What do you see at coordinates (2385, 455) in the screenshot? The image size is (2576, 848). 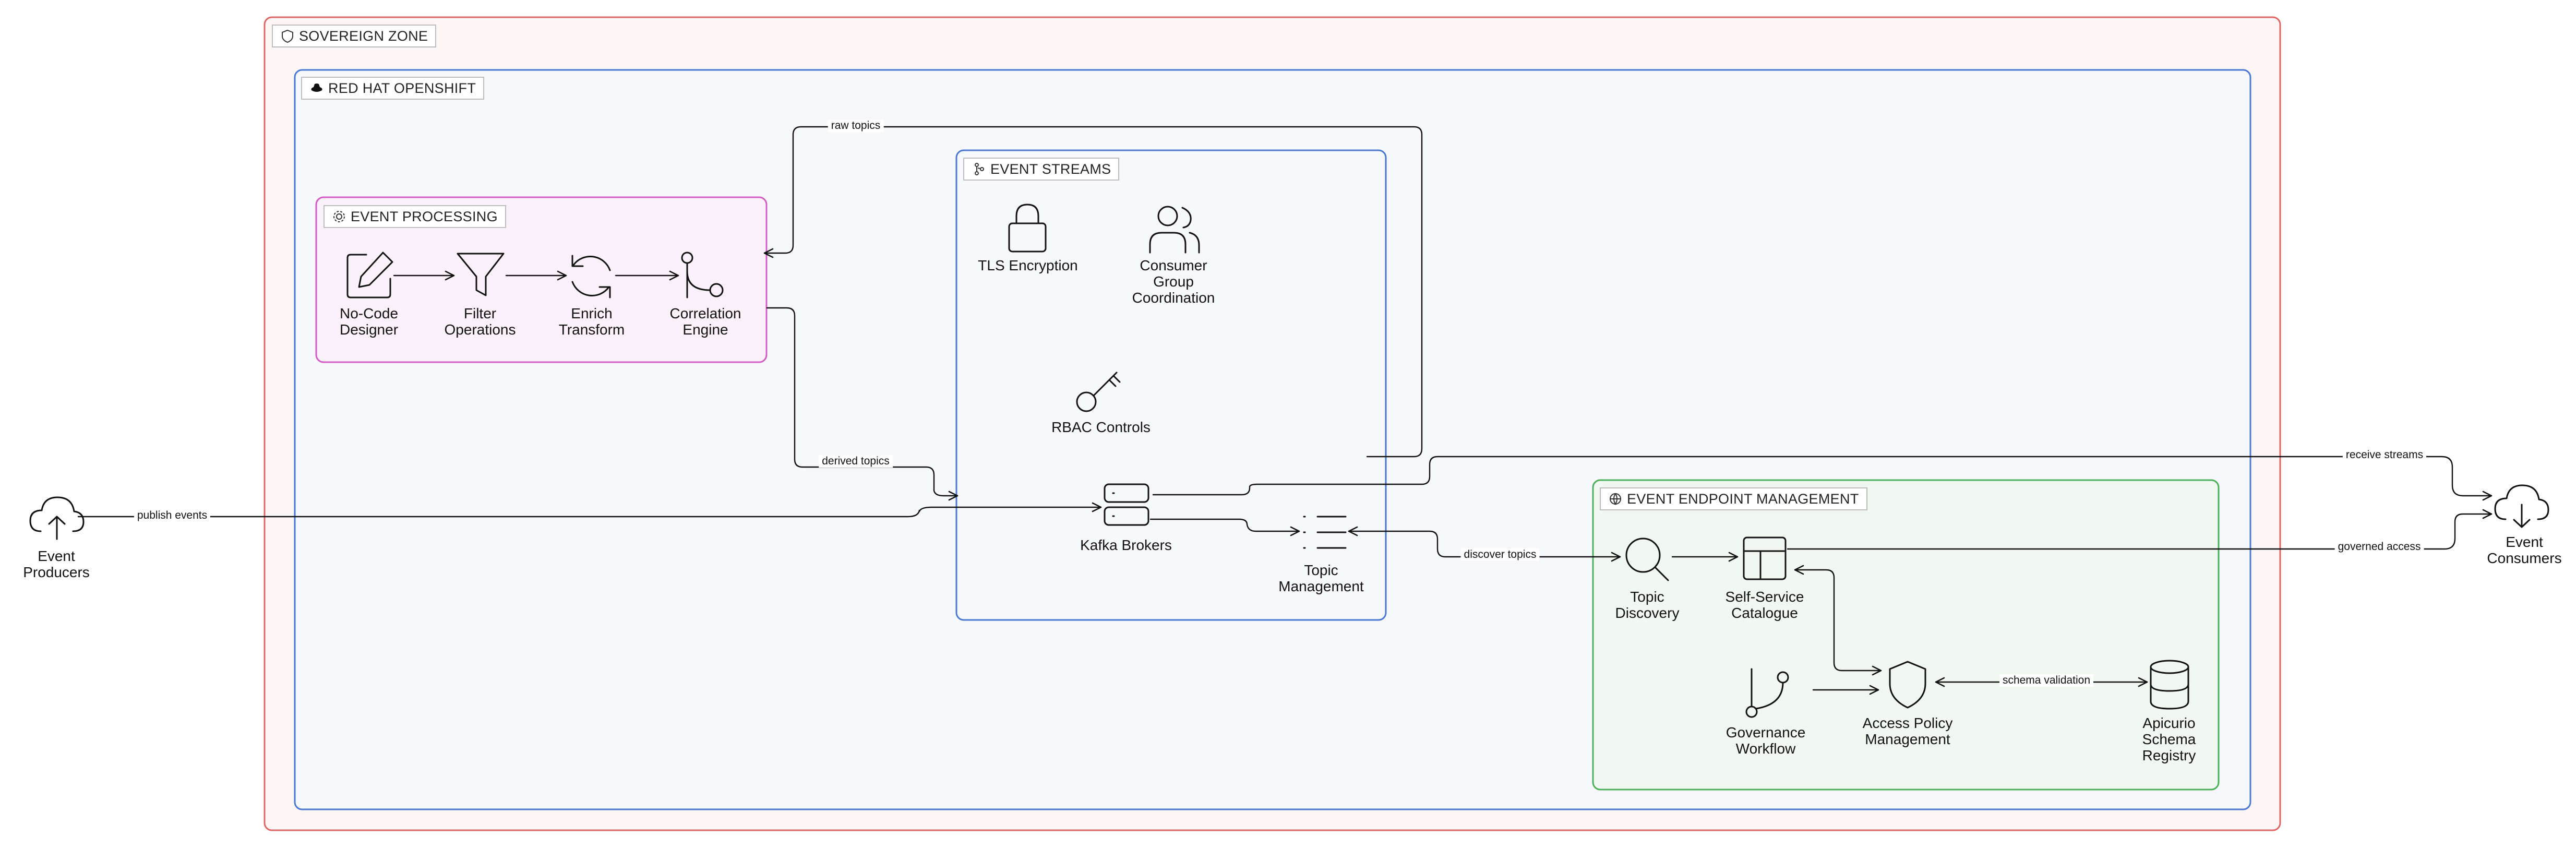 I see `edge-label-receive-streams: receive streams` at bounding box center [2385, 455].